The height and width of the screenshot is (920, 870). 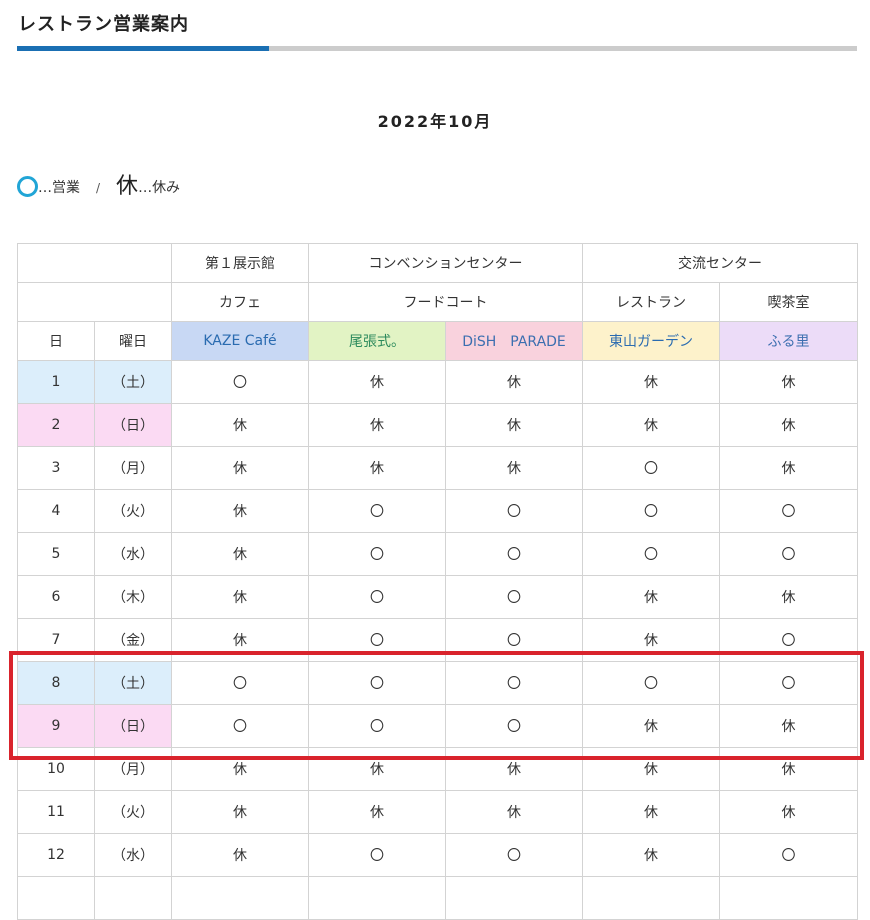 I want to click on legend-closed-label: …休み, so click(x=159, y=188).